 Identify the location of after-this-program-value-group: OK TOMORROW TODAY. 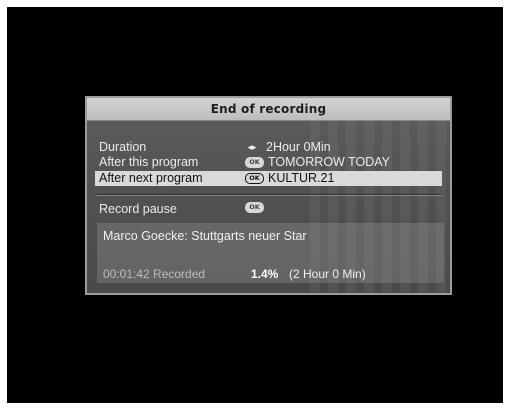
(317, 162).